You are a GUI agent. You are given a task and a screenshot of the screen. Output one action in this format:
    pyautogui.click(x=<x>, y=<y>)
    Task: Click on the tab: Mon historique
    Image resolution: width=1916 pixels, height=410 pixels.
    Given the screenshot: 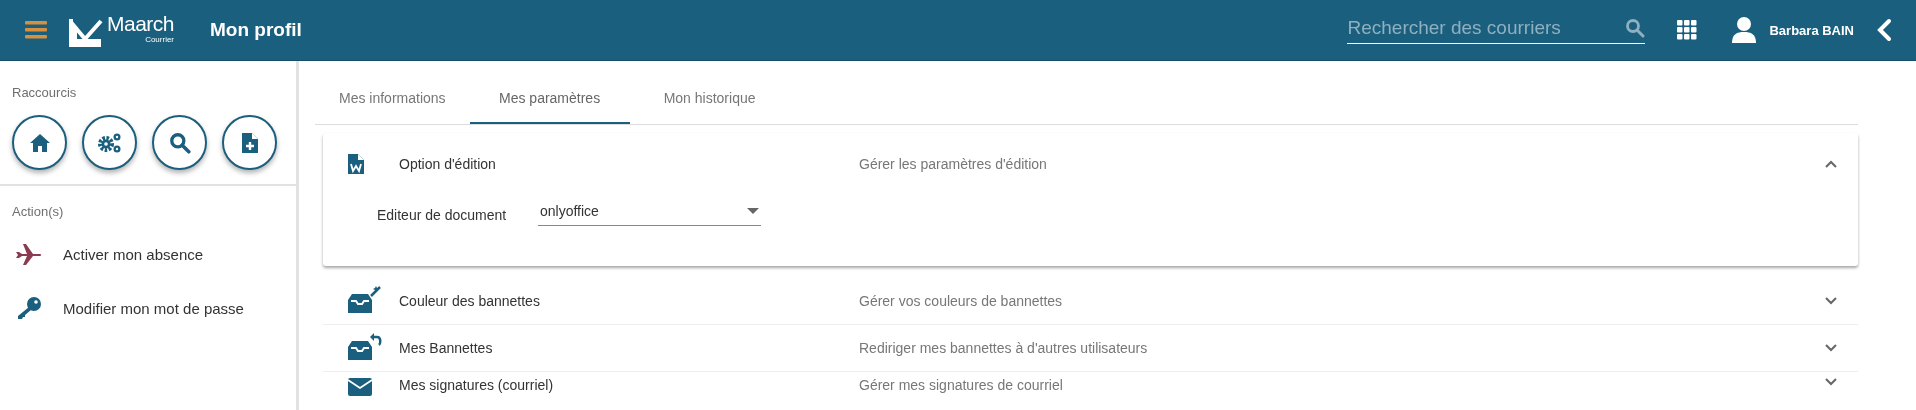 What is the action you would take?
    pyautogui.click(x=709, y=99)
    